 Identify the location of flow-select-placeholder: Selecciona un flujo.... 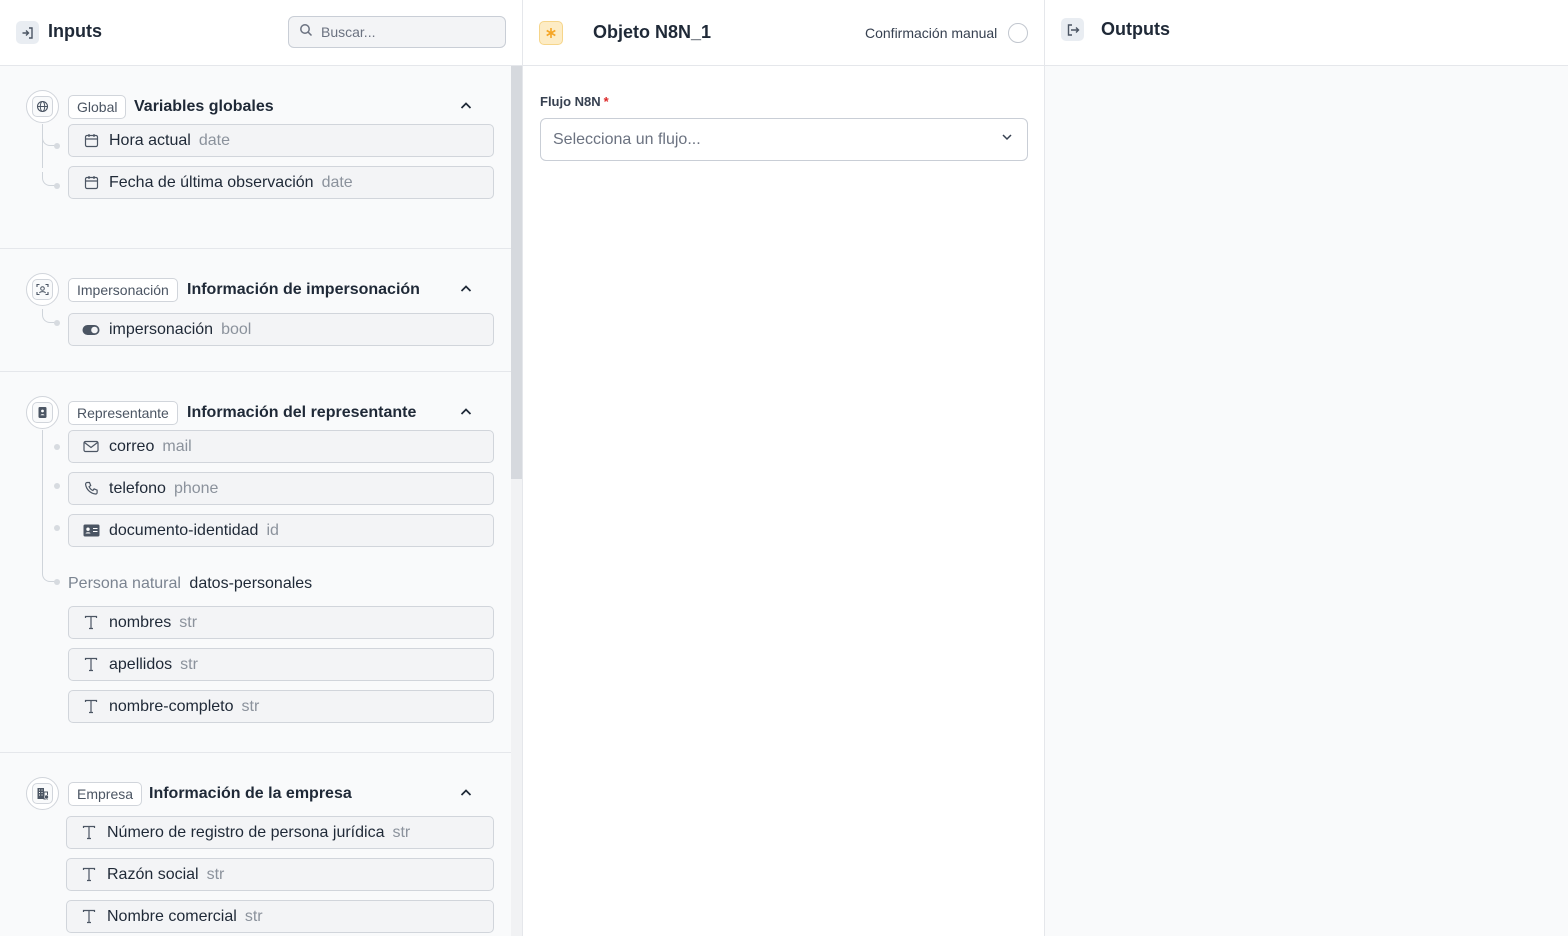
(627, 139).